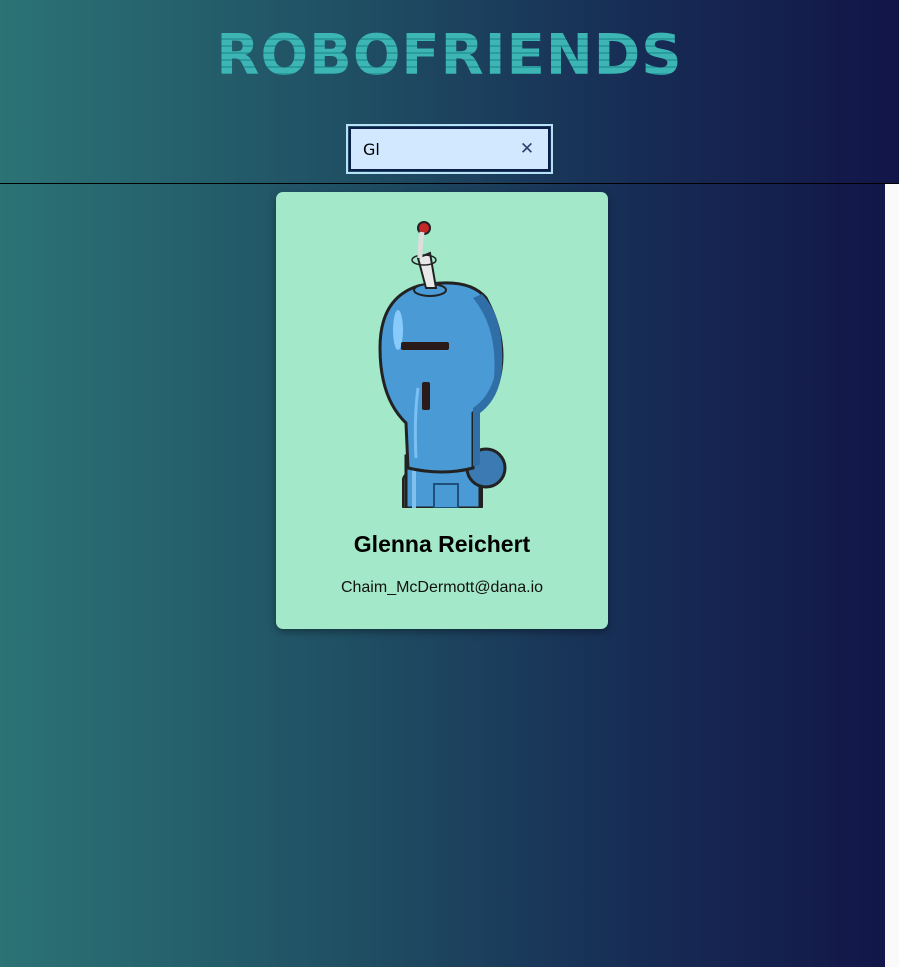  Describe the element at coordinates (440, 149) in the screenshot. I see `search-input` at that location.